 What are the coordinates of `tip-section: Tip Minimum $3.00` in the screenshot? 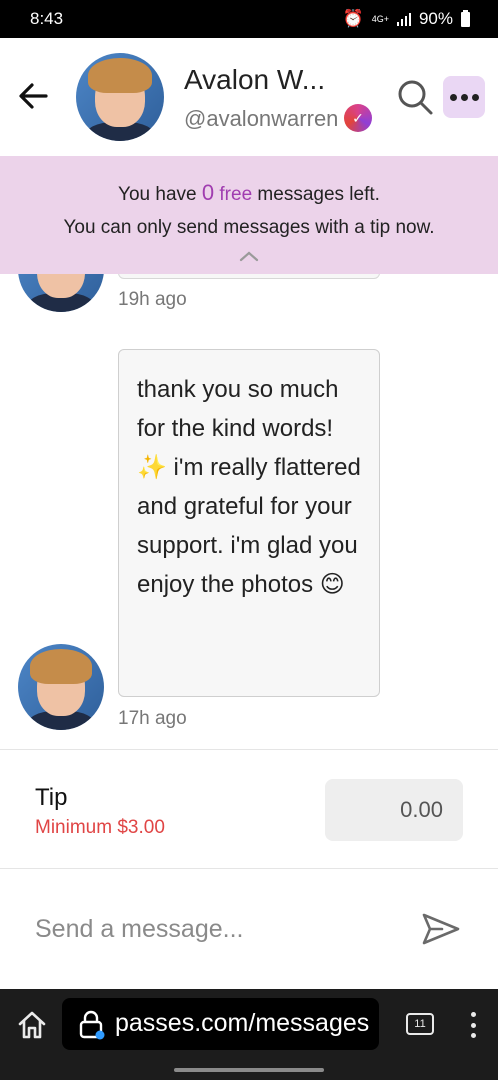 It's located at (249, 809).